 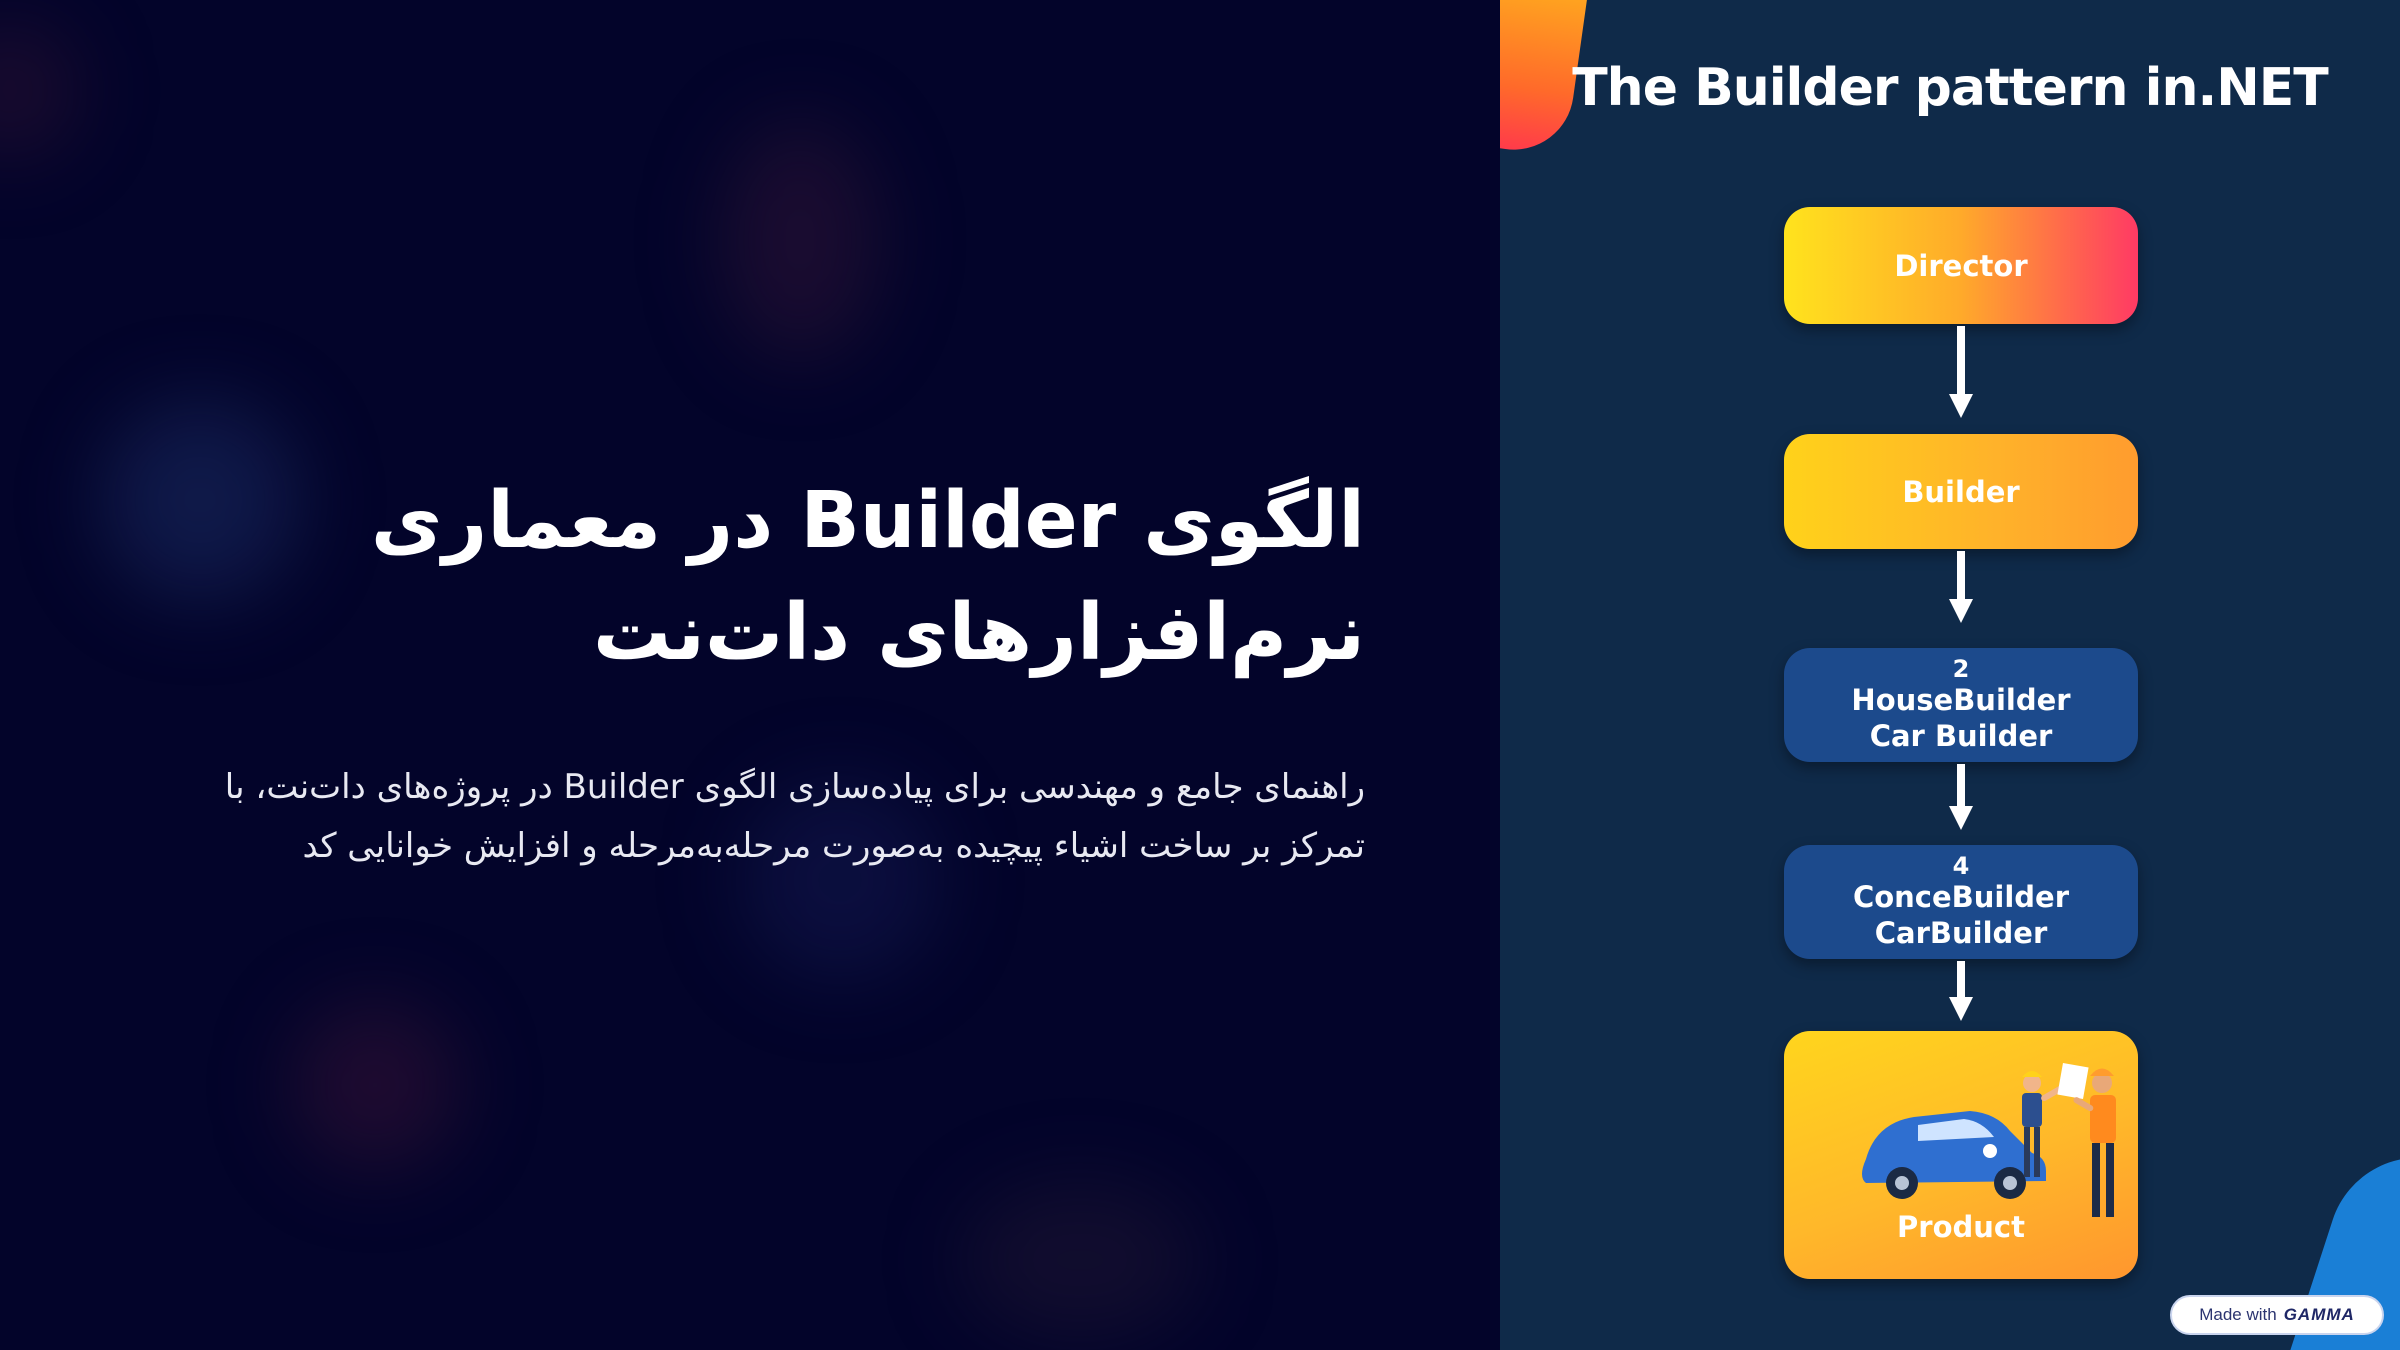 I want to click on concrete-builder-label: ConceBuilder, so click(x=1961, y=897).